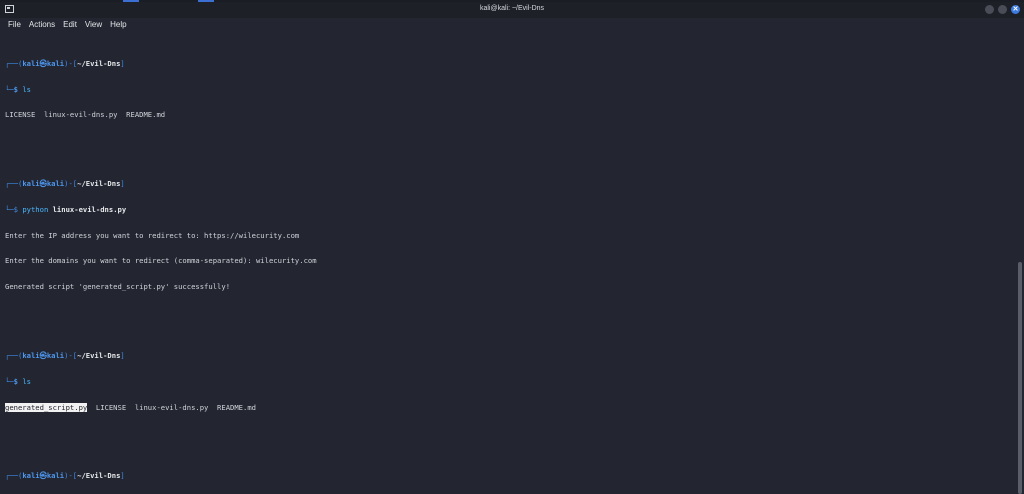  I want to click on window-title: kali@kali: ~/Evil-Dns, so click(512, 8).